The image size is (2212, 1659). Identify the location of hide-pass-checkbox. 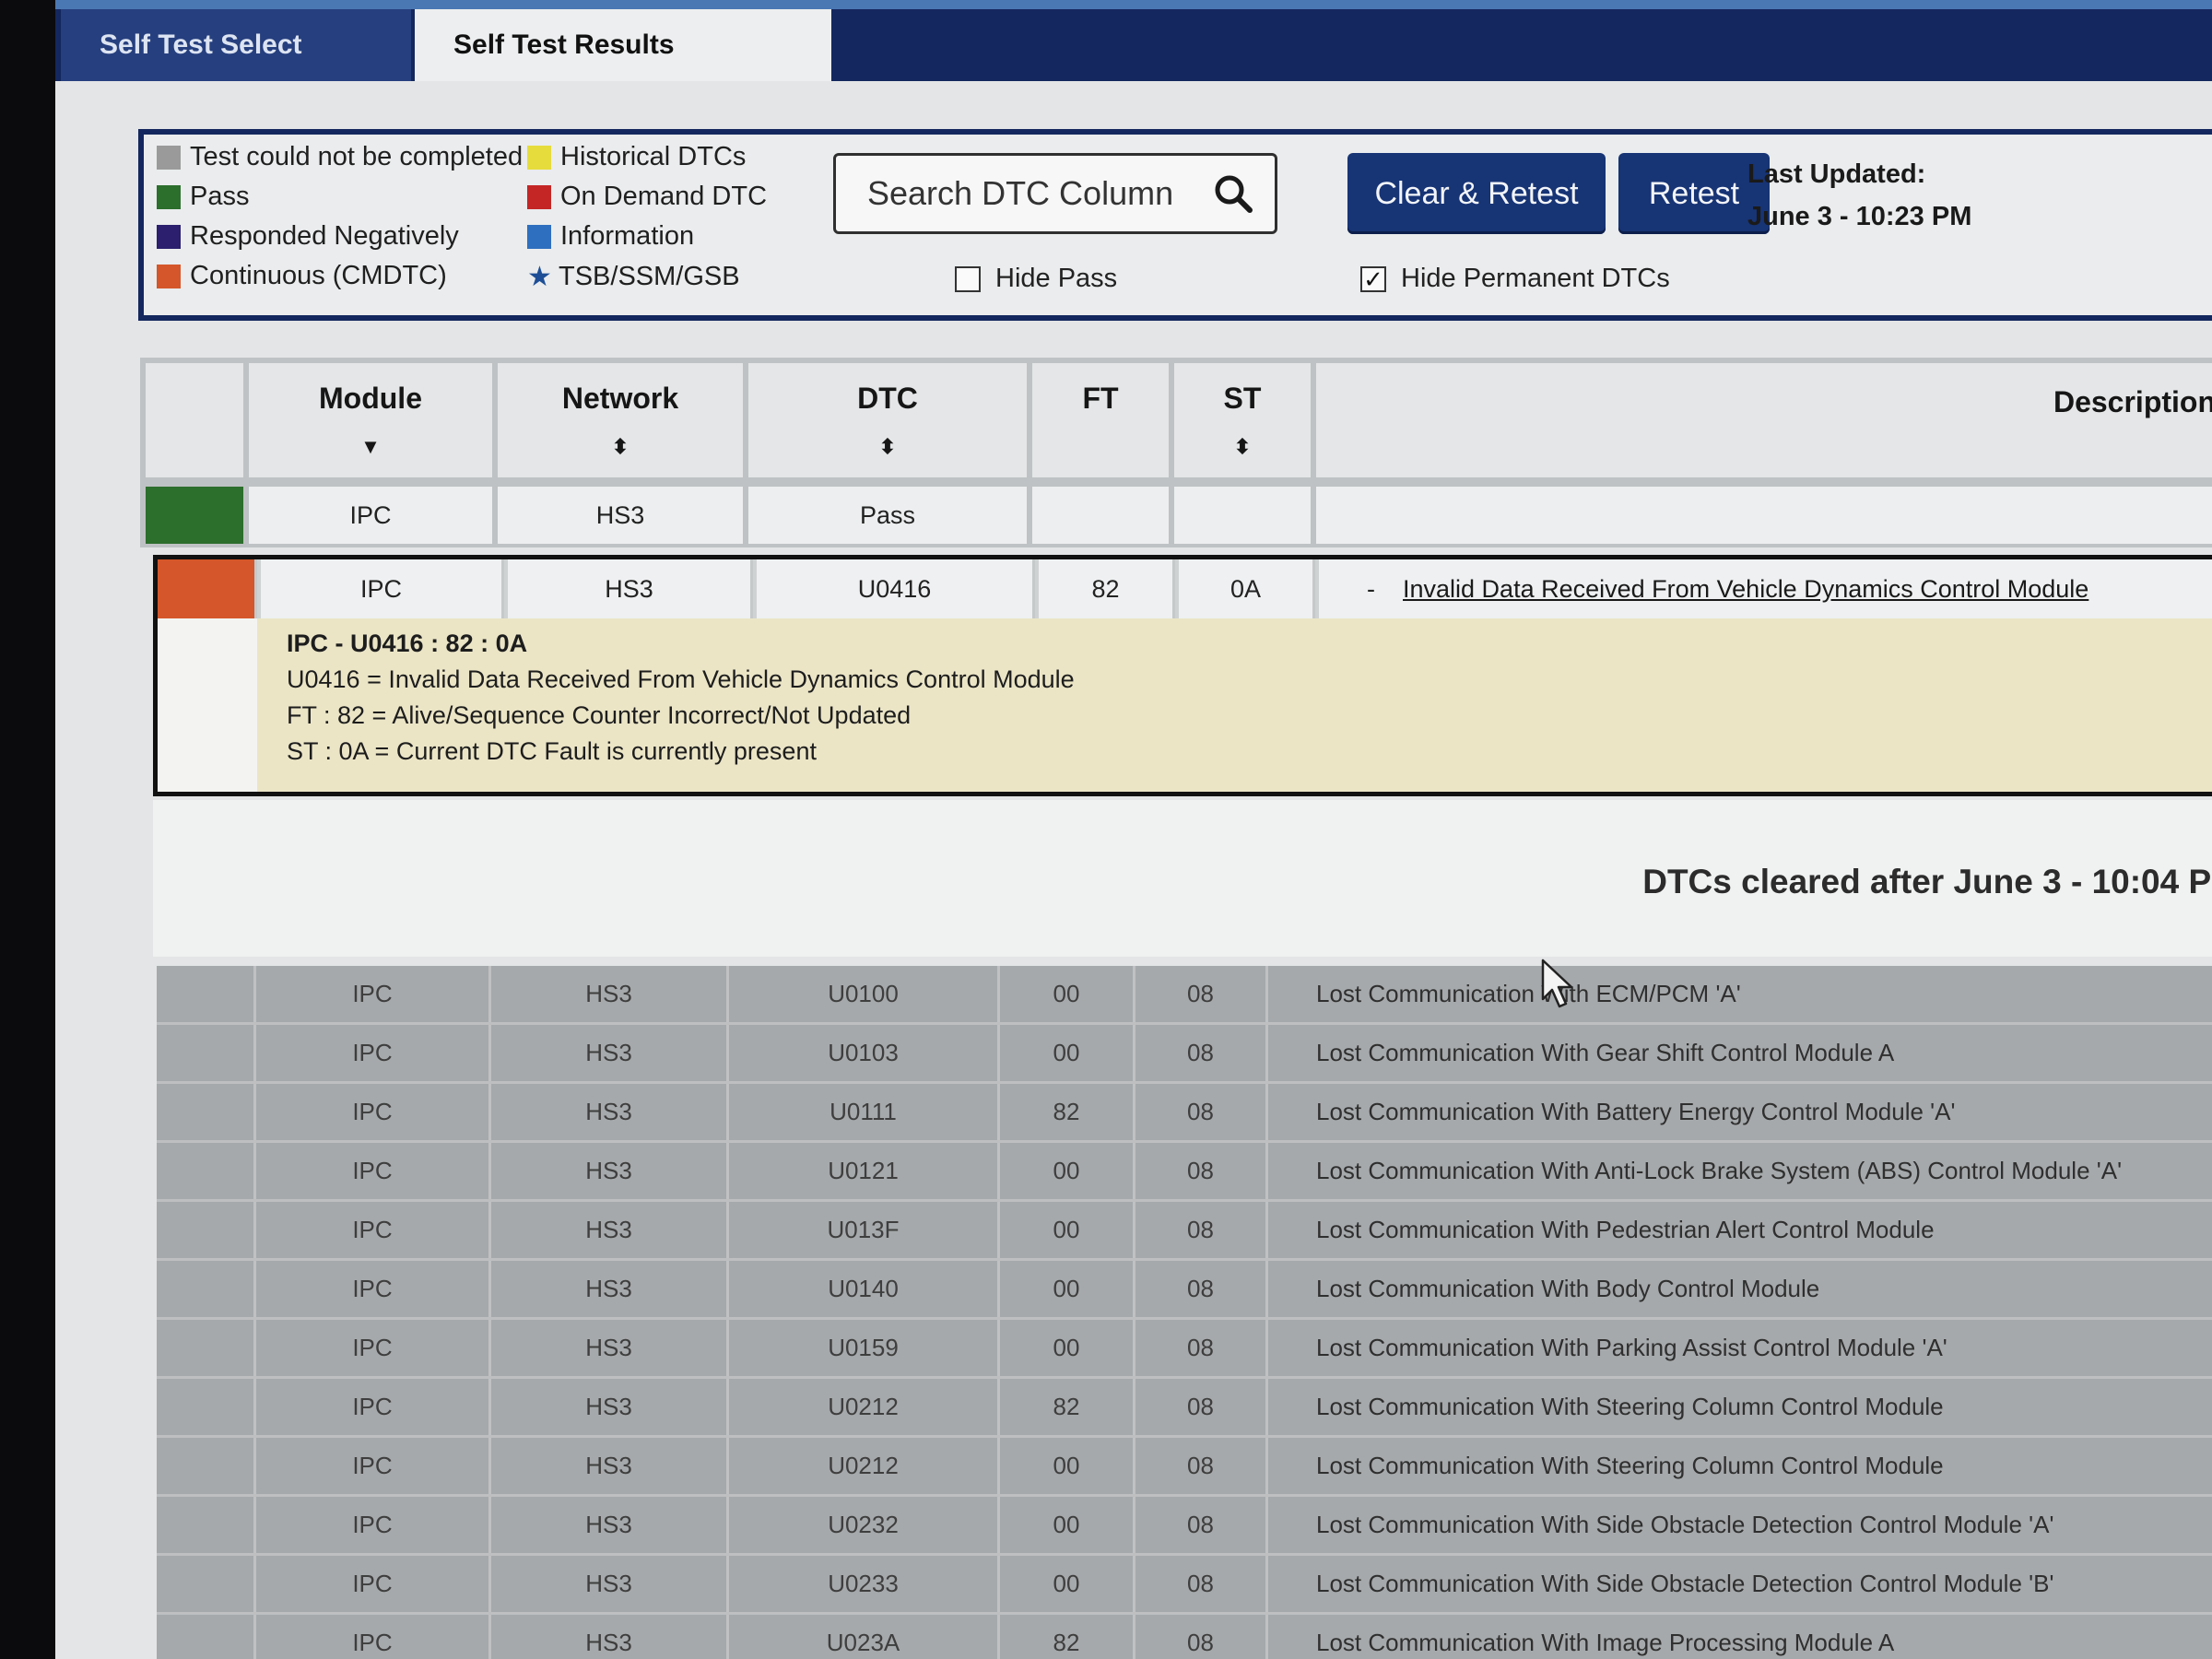
(968, 278).